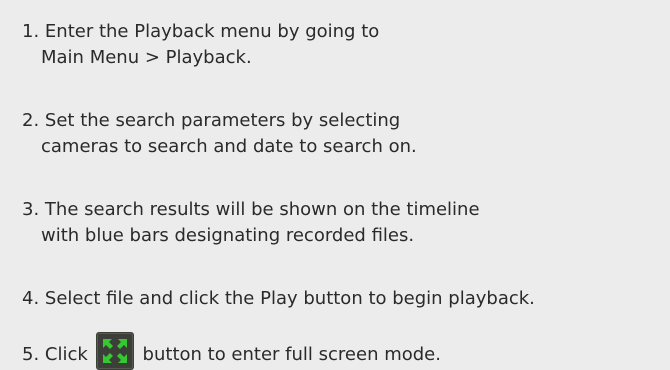  I want to click on fullscreen-button-icon, so click(114, 351).